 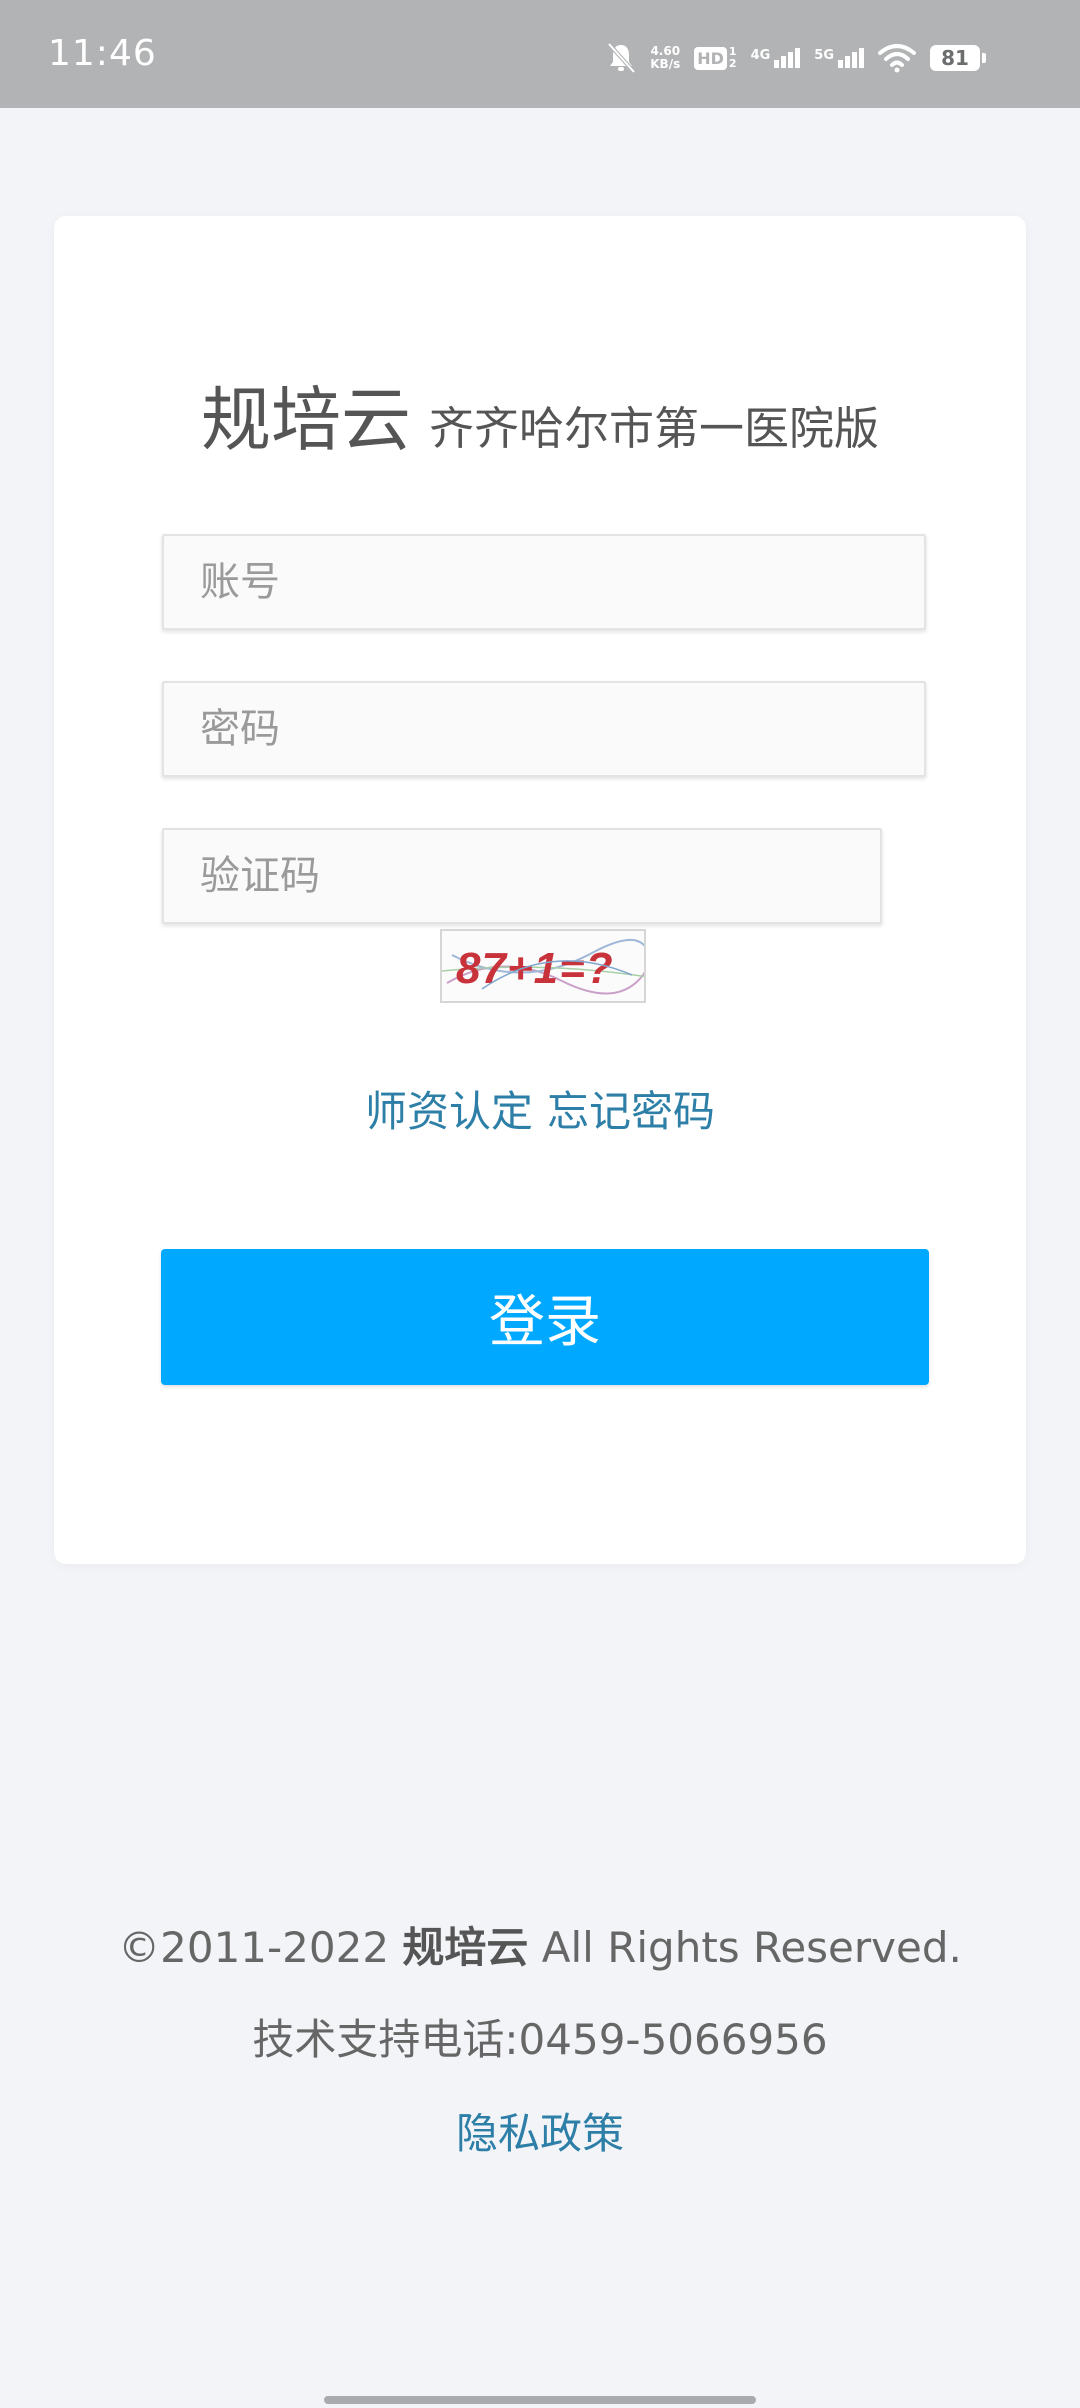 I want to click on privacy-policy-link: 隐私政策, so click(x=540, y=2130).